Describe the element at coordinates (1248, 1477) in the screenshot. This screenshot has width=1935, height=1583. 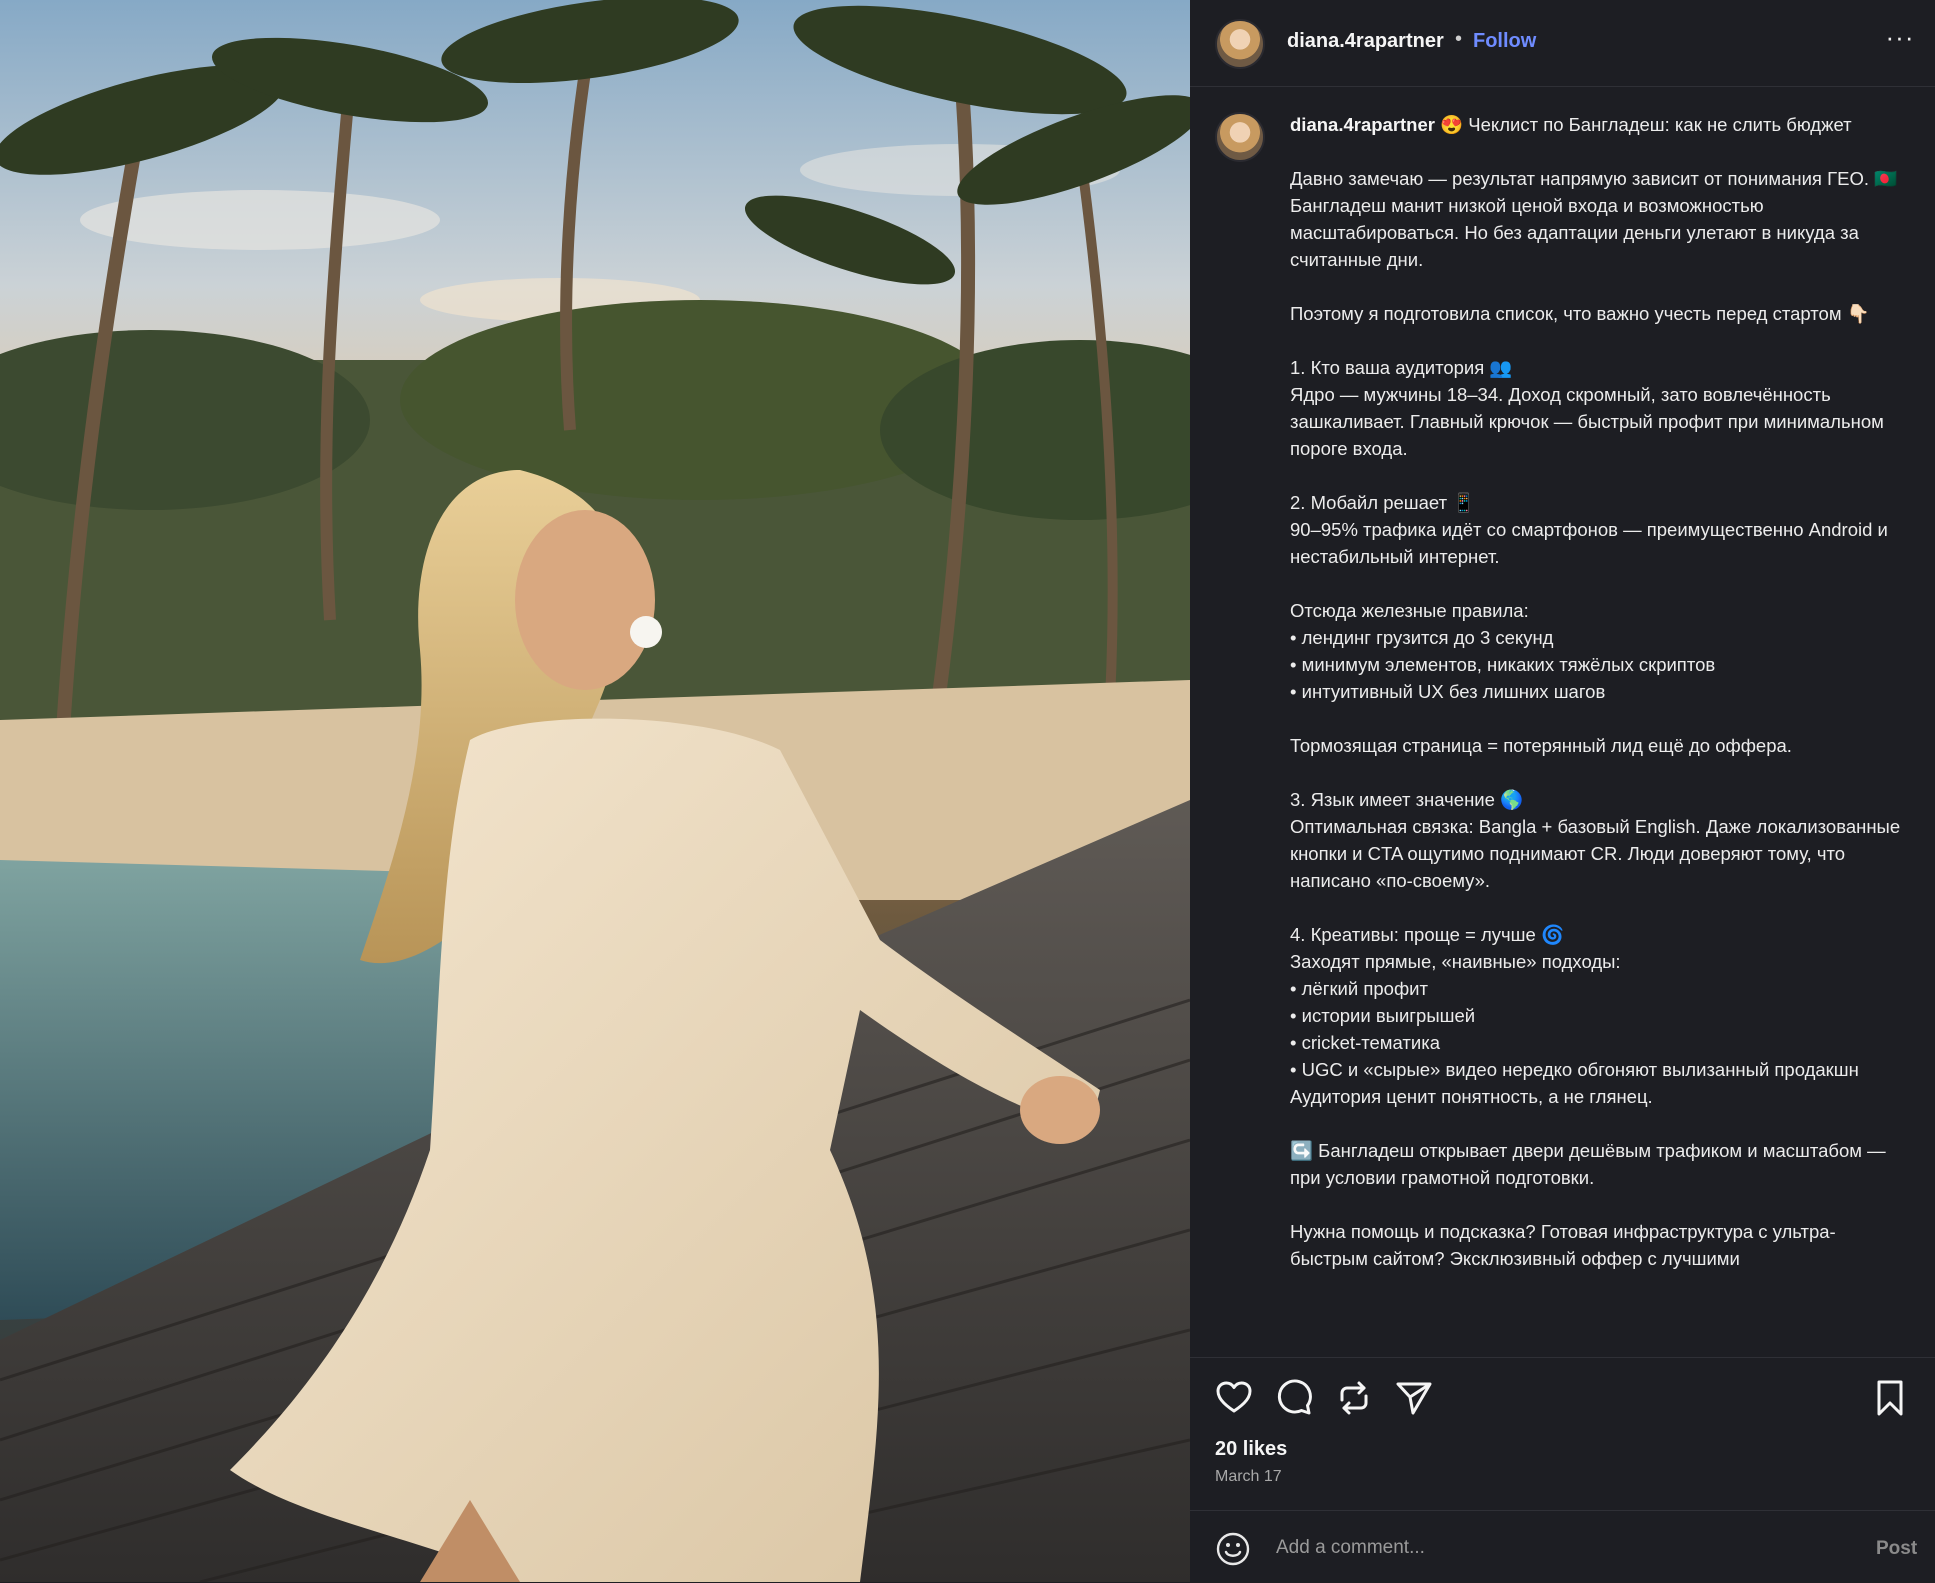
I see `post-date: March 17` at that location.